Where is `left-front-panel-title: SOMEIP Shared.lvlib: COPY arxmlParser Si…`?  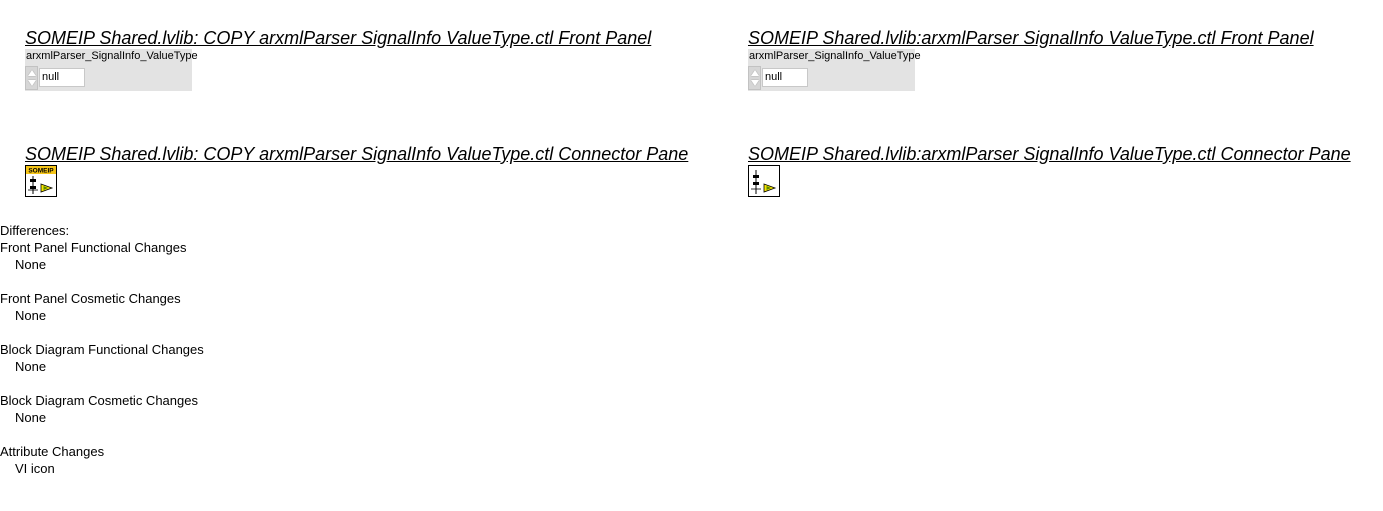 left-front-panel-title: SOMEIP Shared.lvlib: COPY arxmlParser Si… is located at coordinates (338, 38).